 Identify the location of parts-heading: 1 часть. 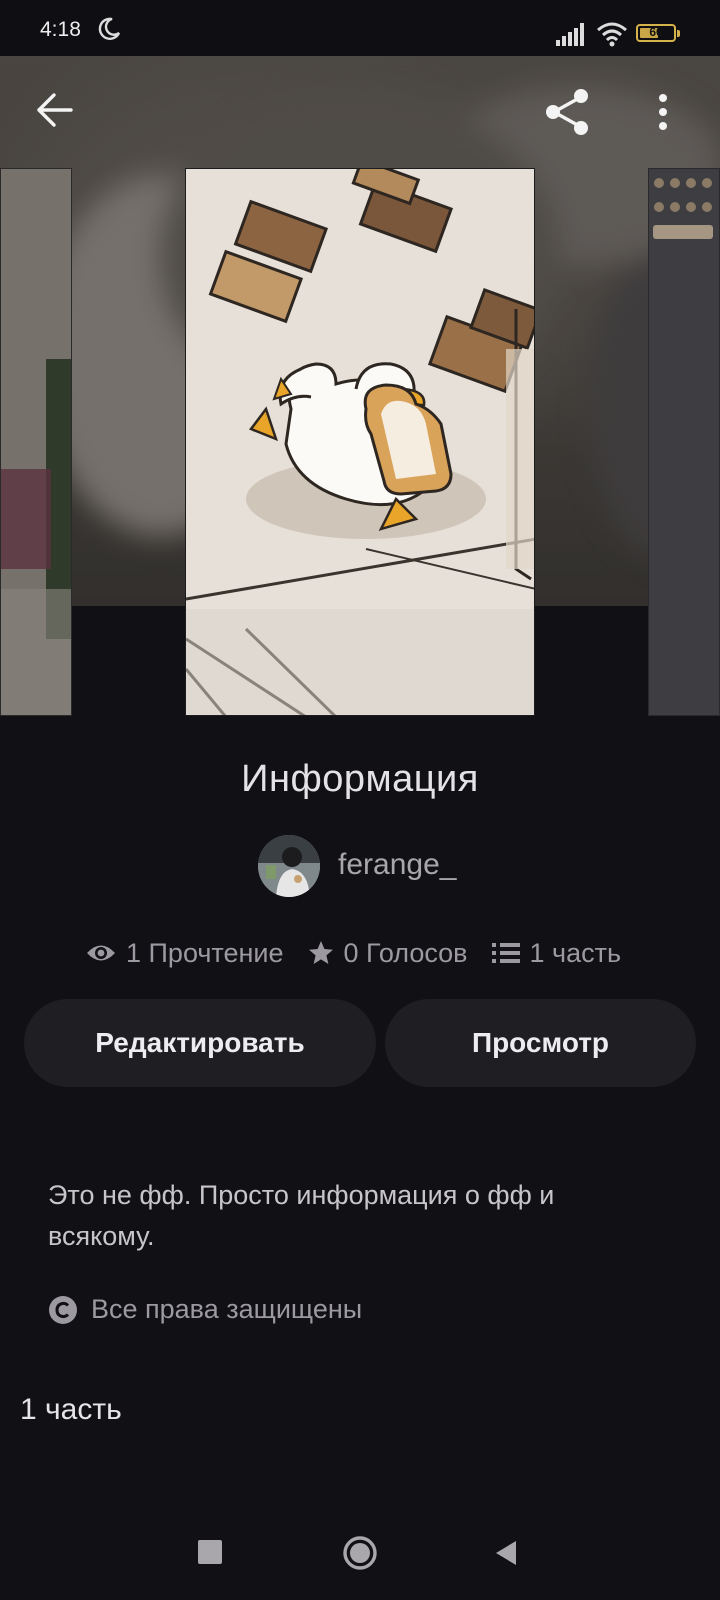
(71, 1410).